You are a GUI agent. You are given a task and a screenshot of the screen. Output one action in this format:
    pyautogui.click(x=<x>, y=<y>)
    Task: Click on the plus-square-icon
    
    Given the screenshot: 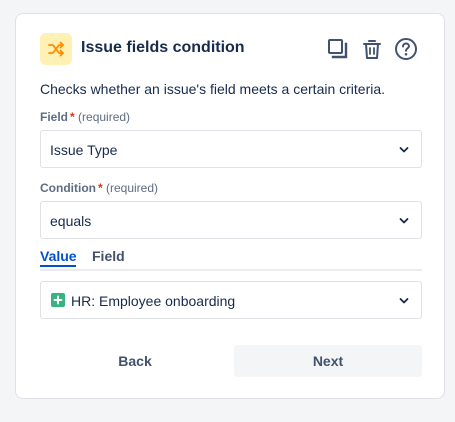 What is the action you would take?
    pyautogui.click(x=58, y=300)
    